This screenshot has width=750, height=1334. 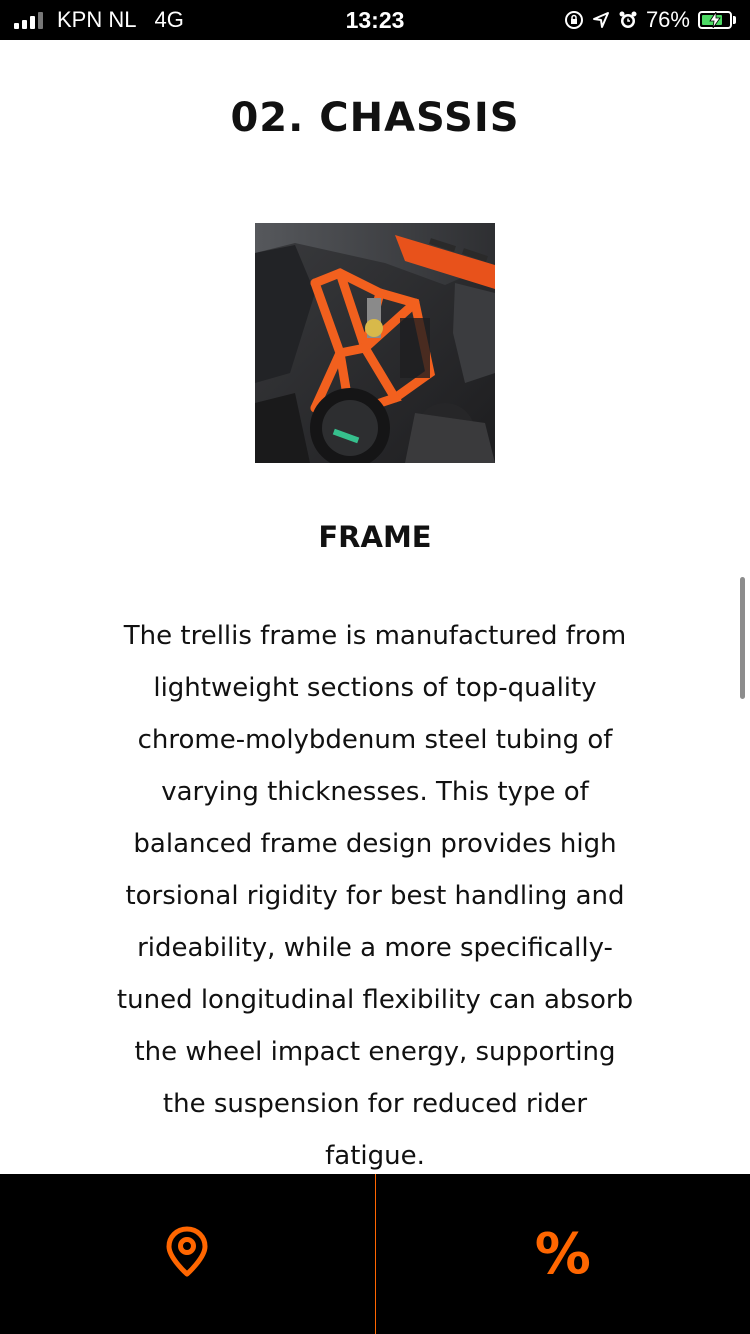 I want to click on dealer-locator-button, so click(x=187, y=1254).